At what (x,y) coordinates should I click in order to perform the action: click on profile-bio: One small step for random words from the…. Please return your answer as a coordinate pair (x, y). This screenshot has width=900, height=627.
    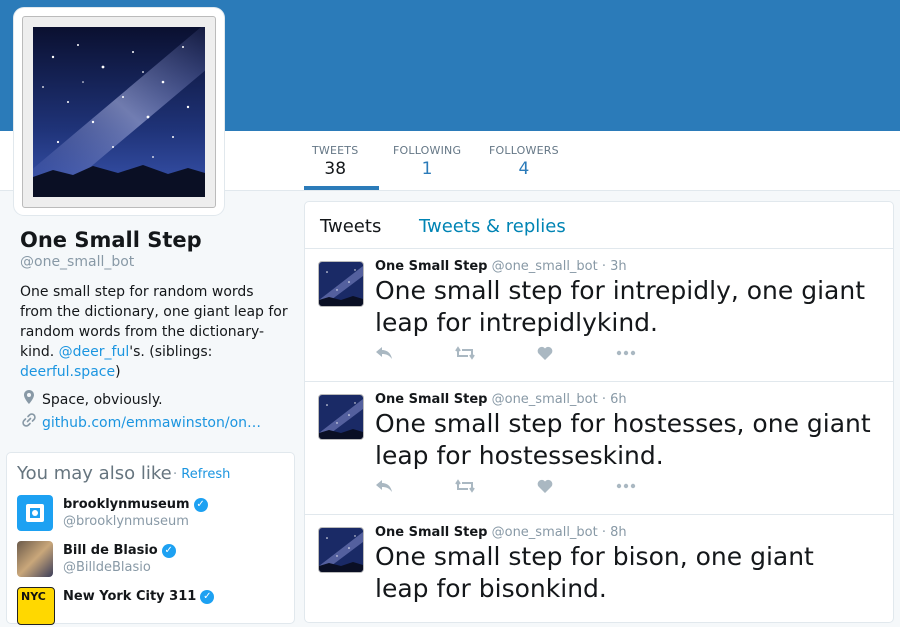
    Looking at the image, I should click on (155, 332).